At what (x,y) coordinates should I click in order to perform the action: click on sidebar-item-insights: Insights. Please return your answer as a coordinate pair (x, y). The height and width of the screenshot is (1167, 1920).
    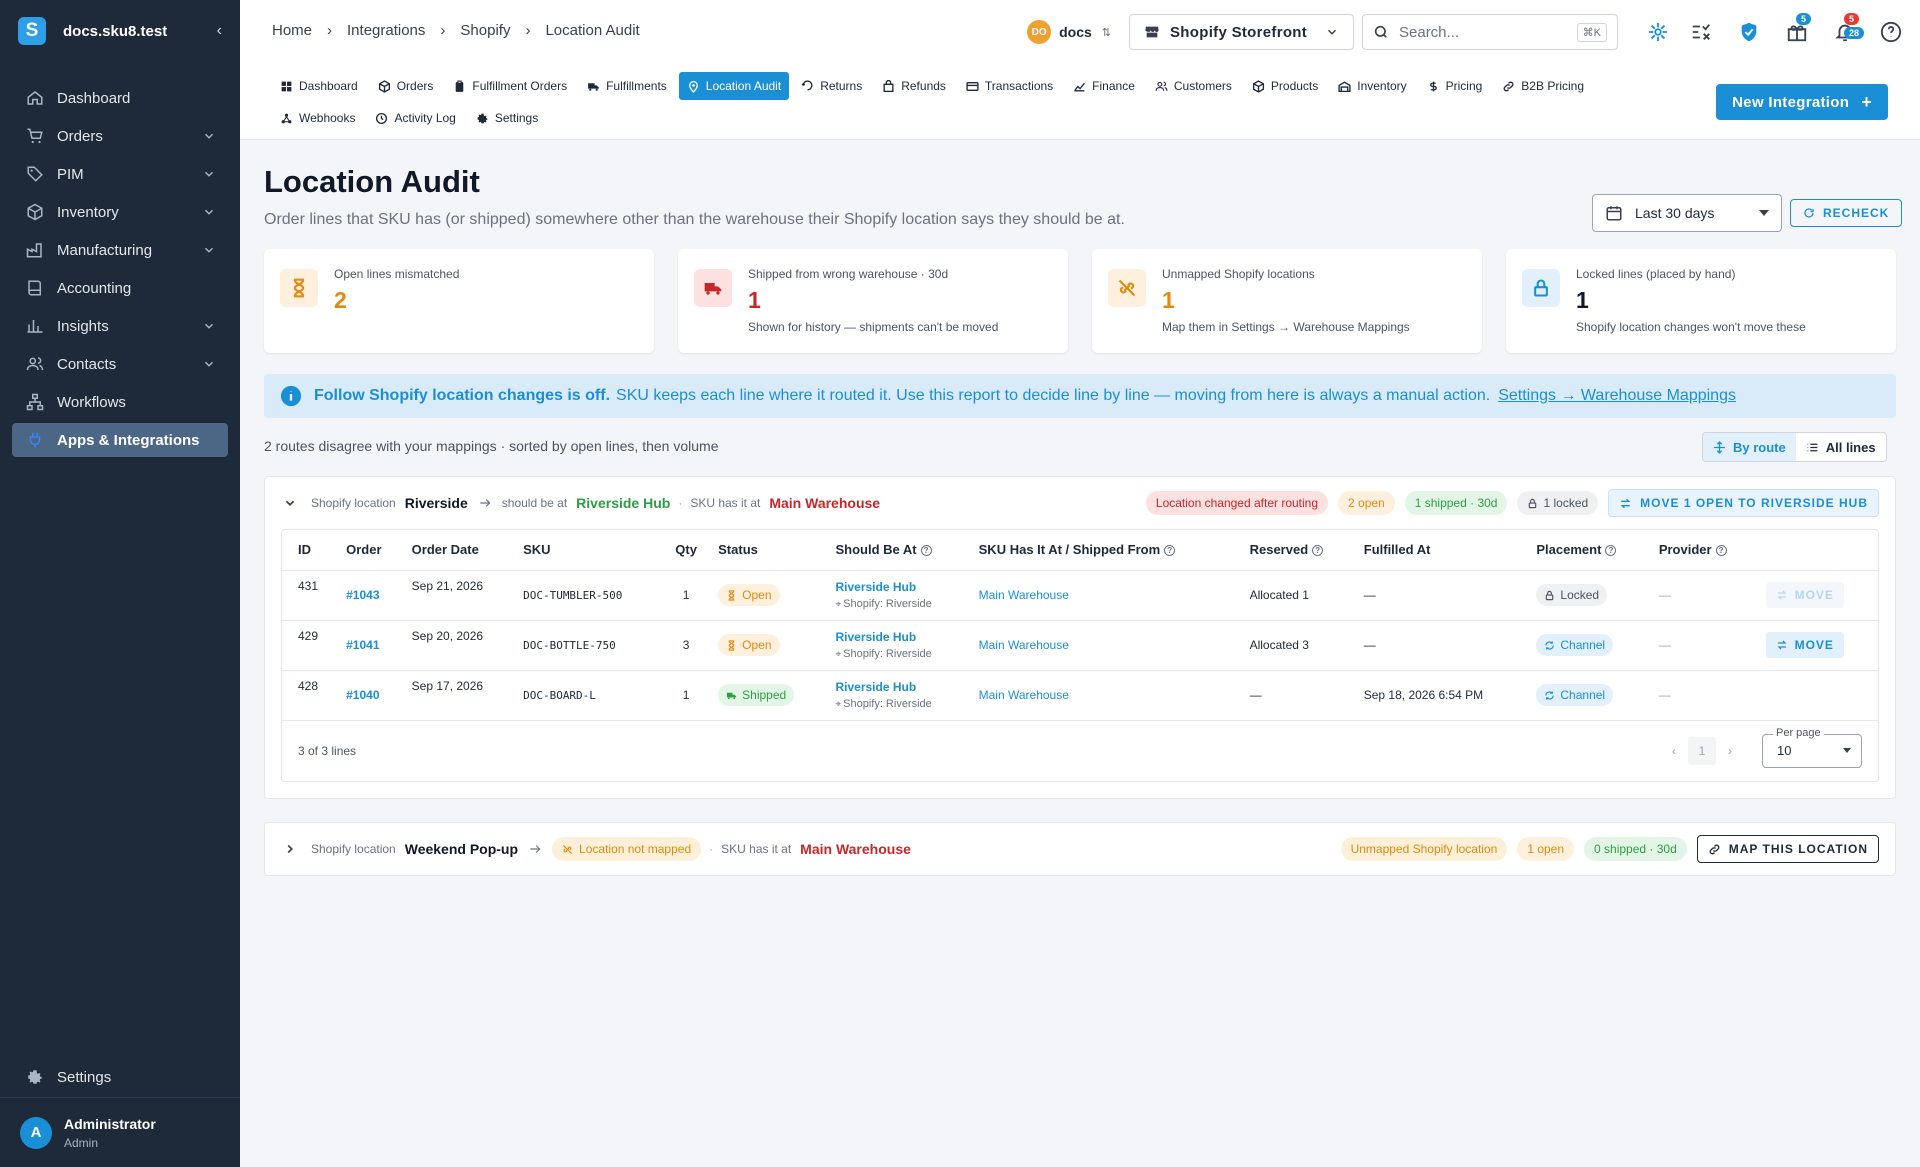
    Looking at the image, I should click on (120, 326).